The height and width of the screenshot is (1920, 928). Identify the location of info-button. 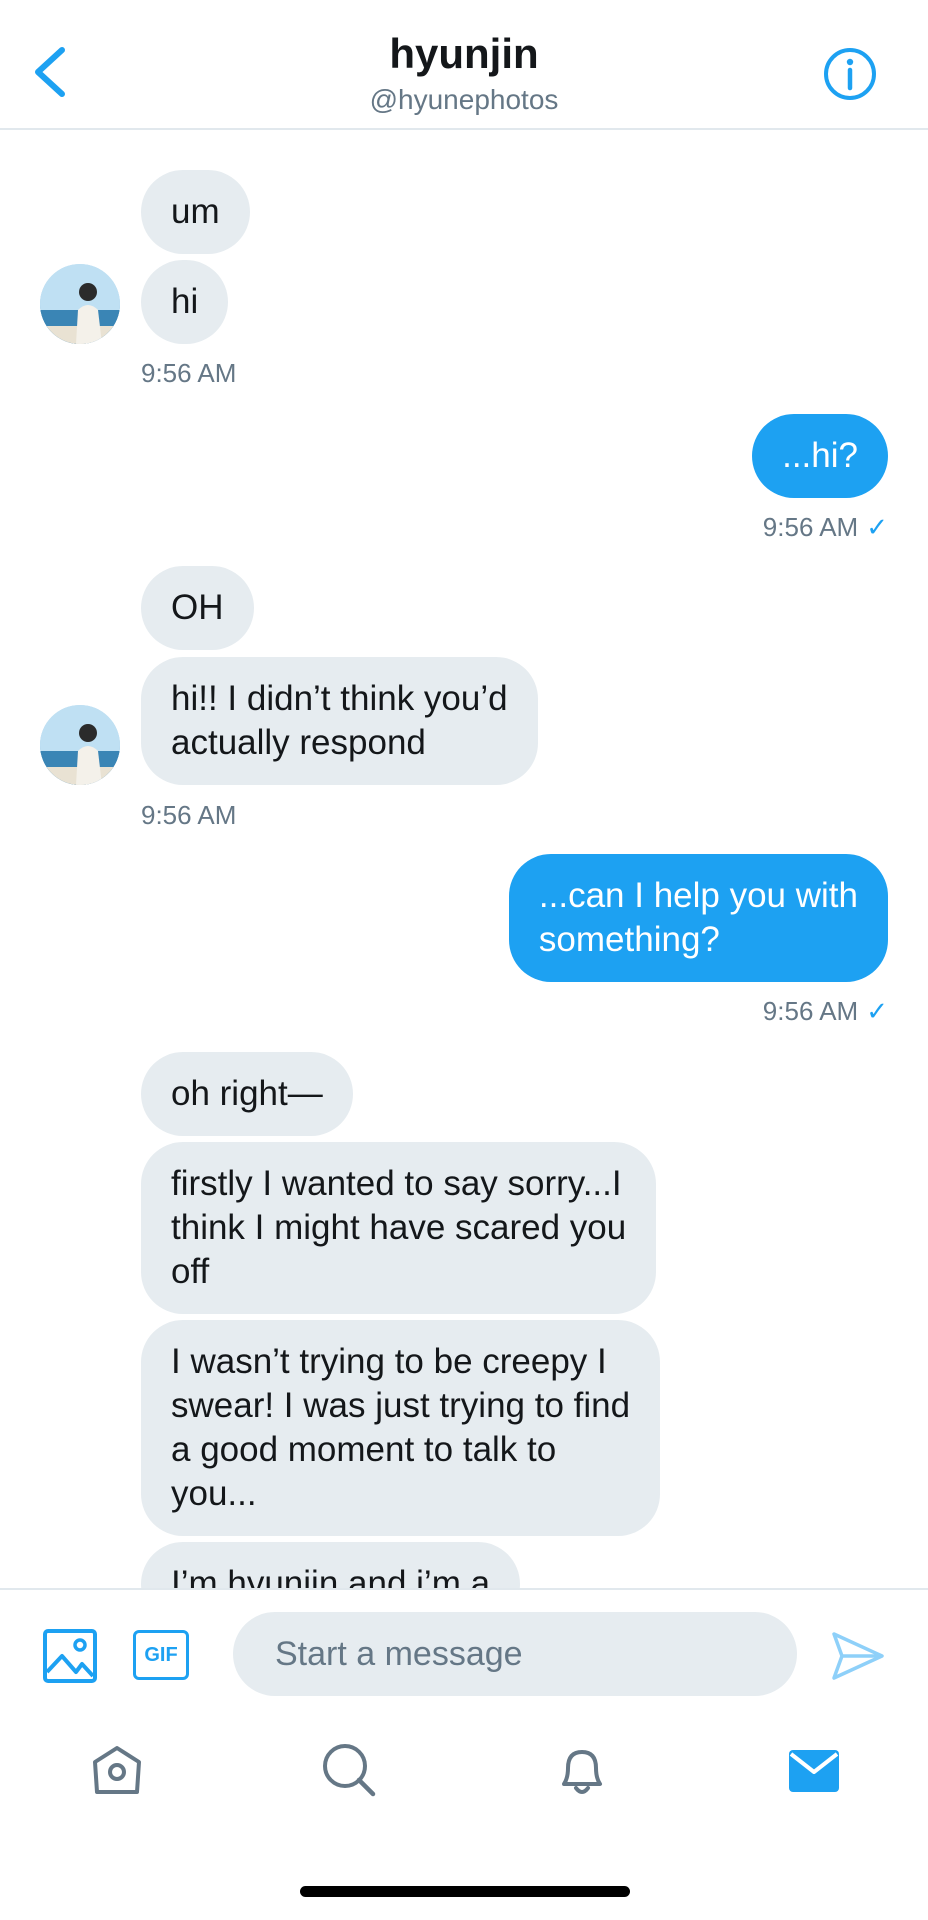
(850, 74).